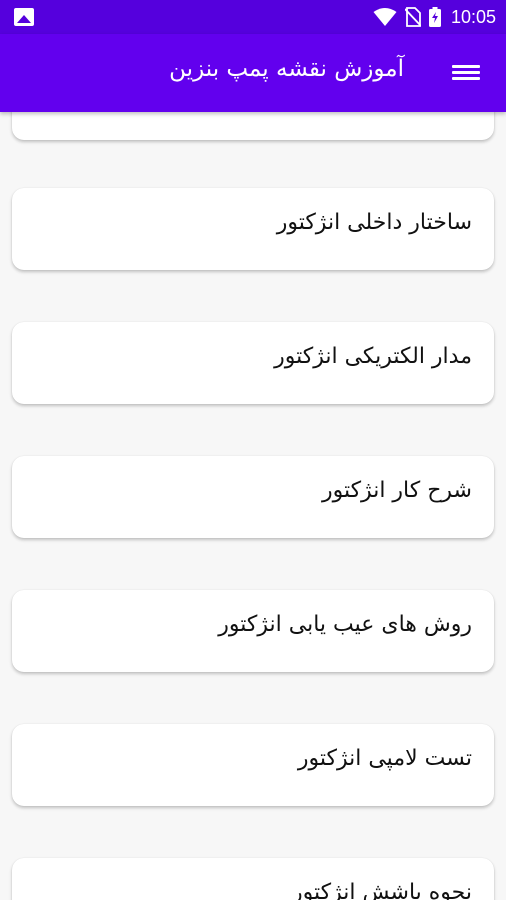  Describe the element at coordinates (345, 624) in the screenshot. I see `list-item-label: روش های عیب یابی انژکتور` at that location.